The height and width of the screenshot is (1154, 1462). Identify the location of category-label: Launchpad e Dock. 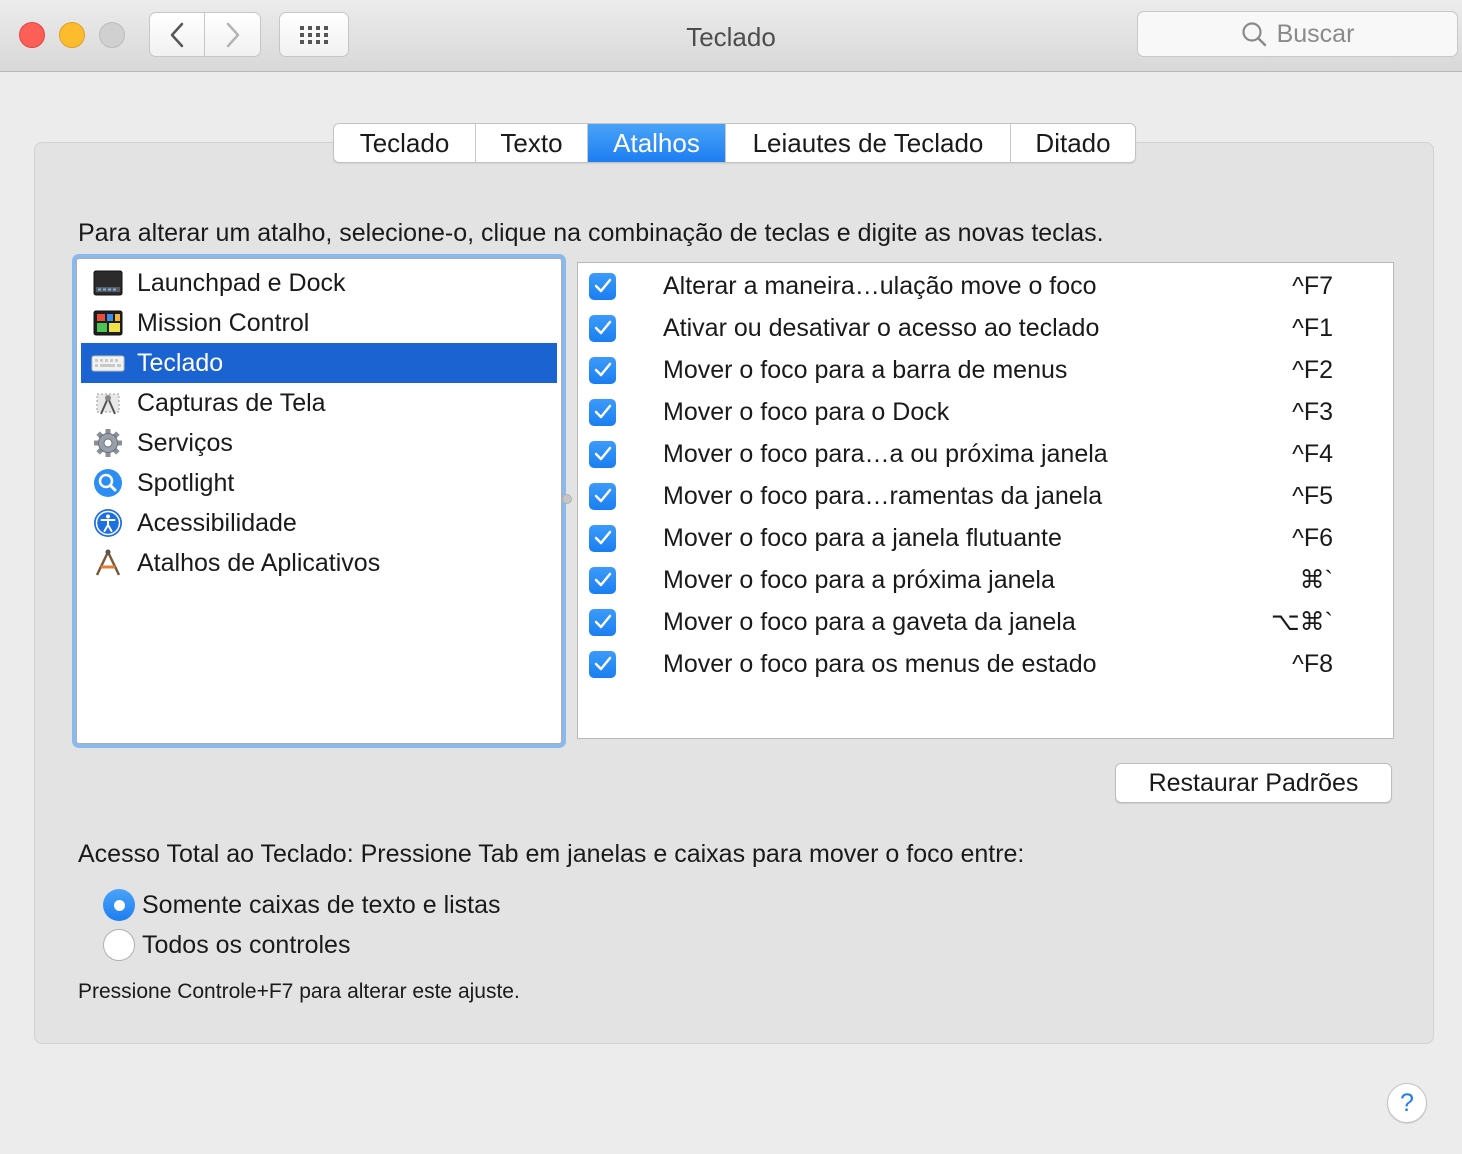
(241, 282).